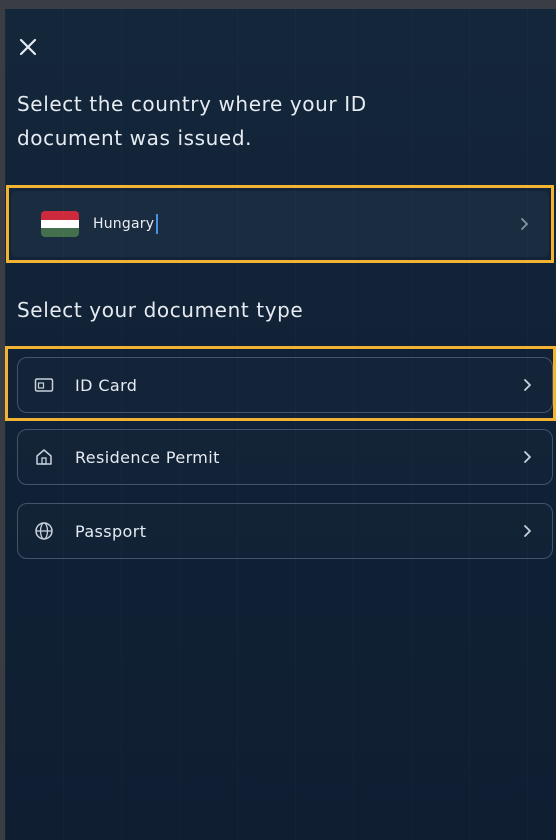  I want to click on close-icon, so click(28, 47).